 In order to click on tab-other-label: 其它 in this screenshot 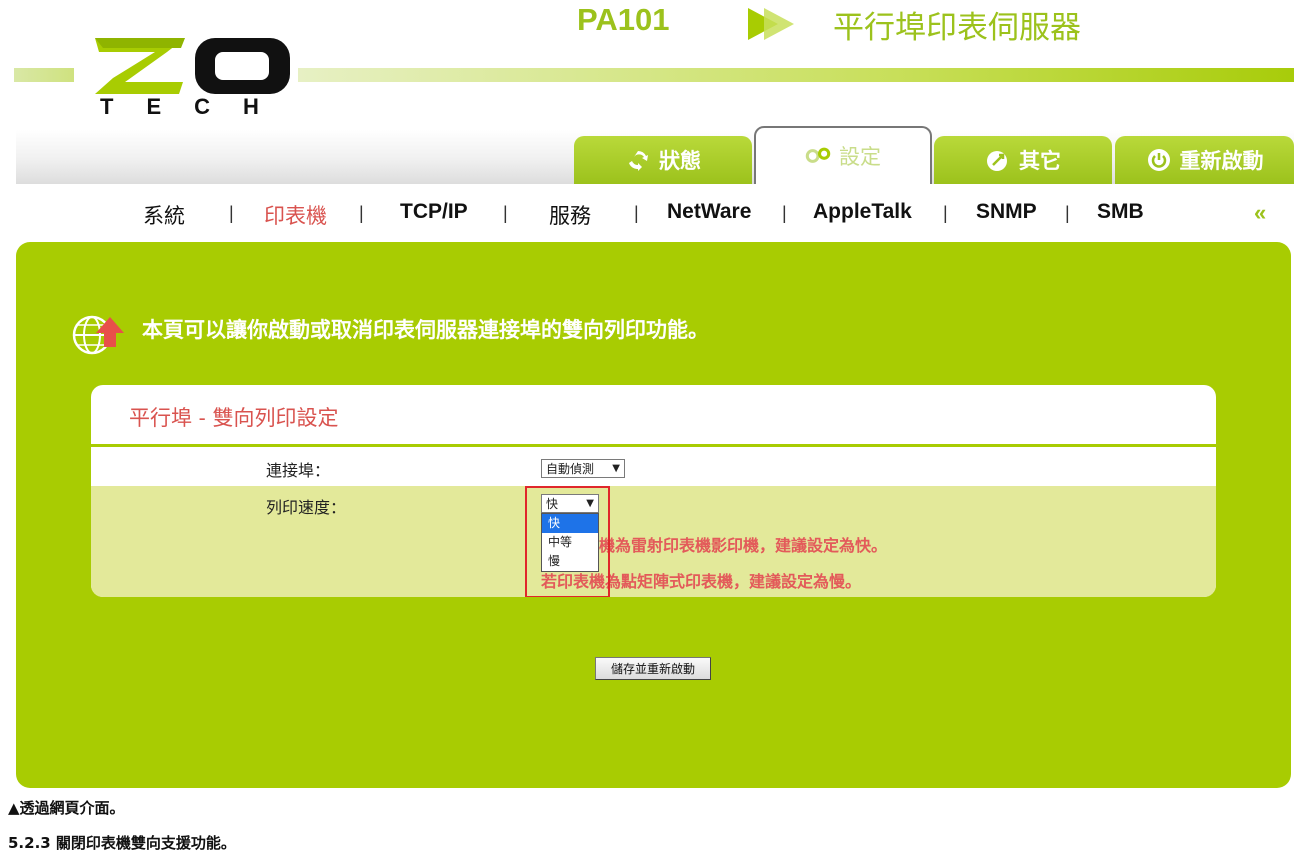, I will do `click(1040, 160)`.